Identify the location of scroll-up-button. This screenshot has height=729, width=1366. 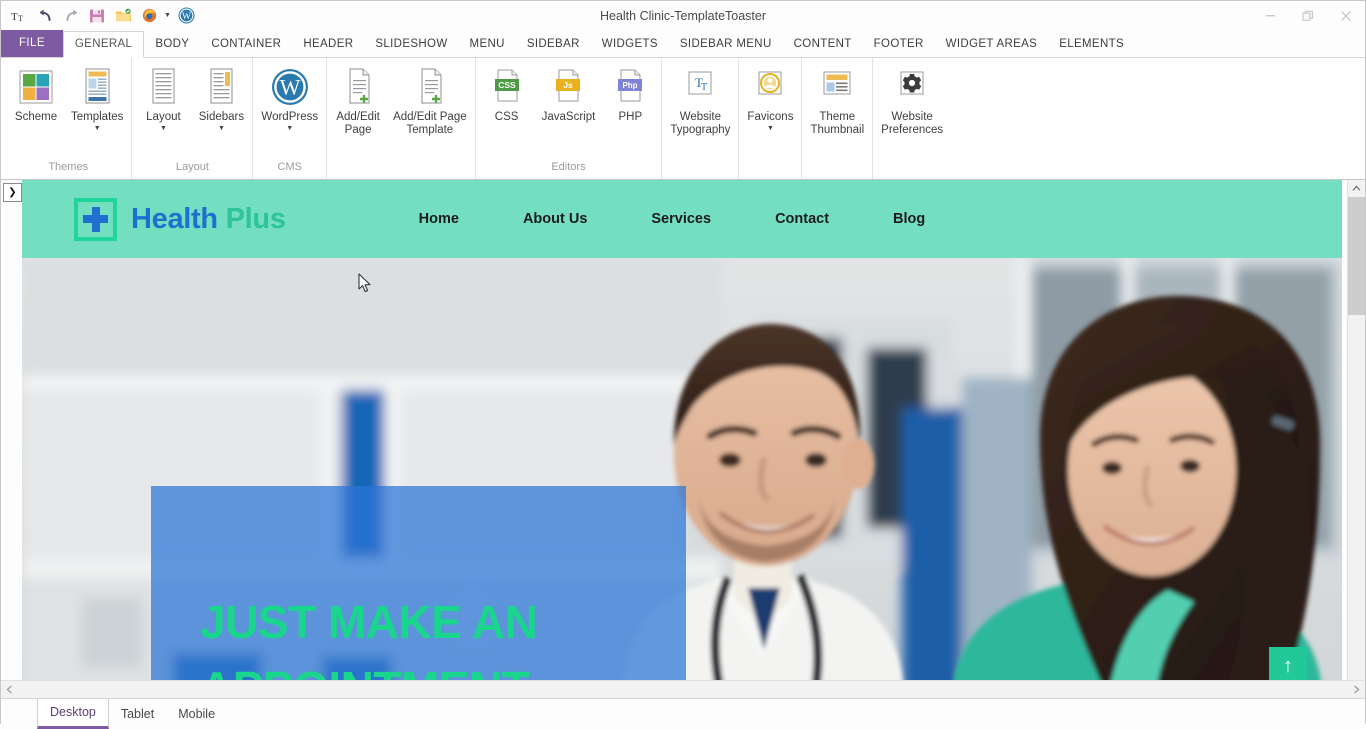
(1356, 188).